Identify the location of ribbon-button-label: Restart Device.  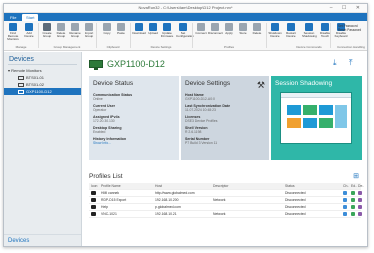
(291, 35).